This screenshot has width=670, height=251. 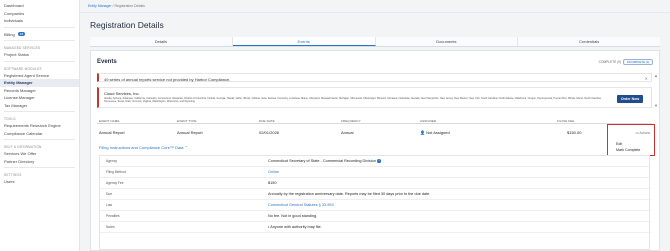 I want to click on detail-label: Filing Method, so click(x=116, y=172).